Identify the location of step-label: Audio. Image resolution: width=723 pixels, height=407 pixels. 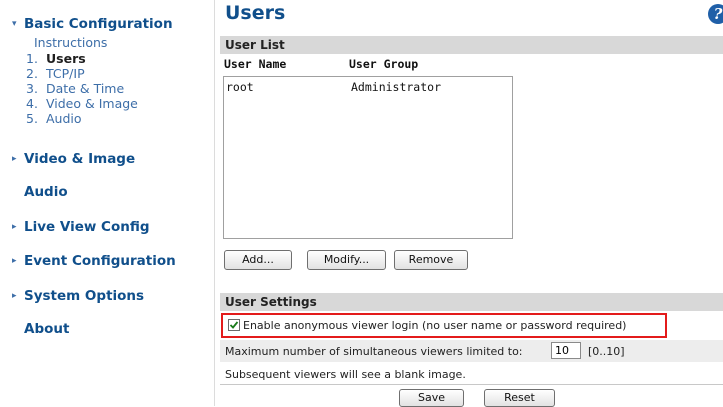
(64, 118).